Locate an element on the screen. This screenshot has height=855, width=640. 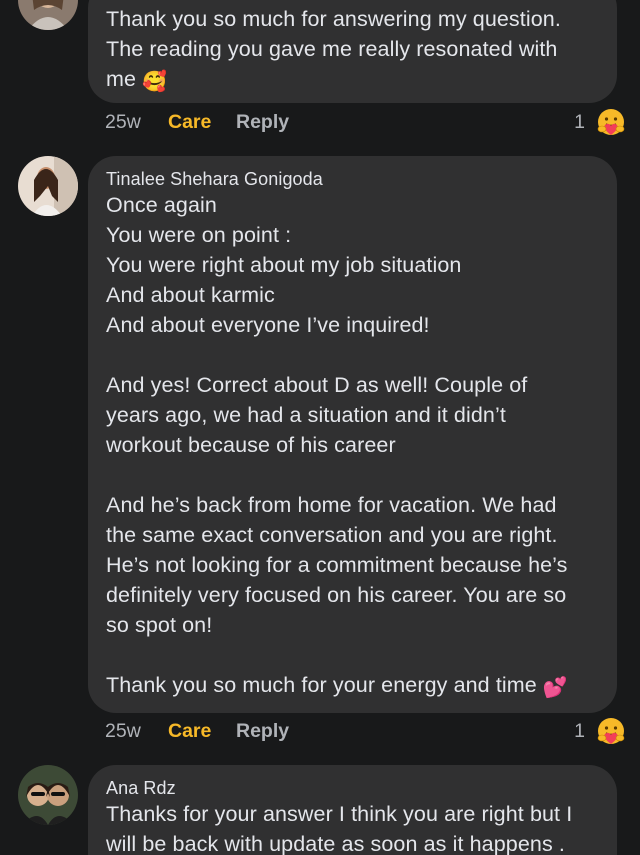
smiling-face-with-hearts-icon: 🥰 is located at coordinates (155, 82).